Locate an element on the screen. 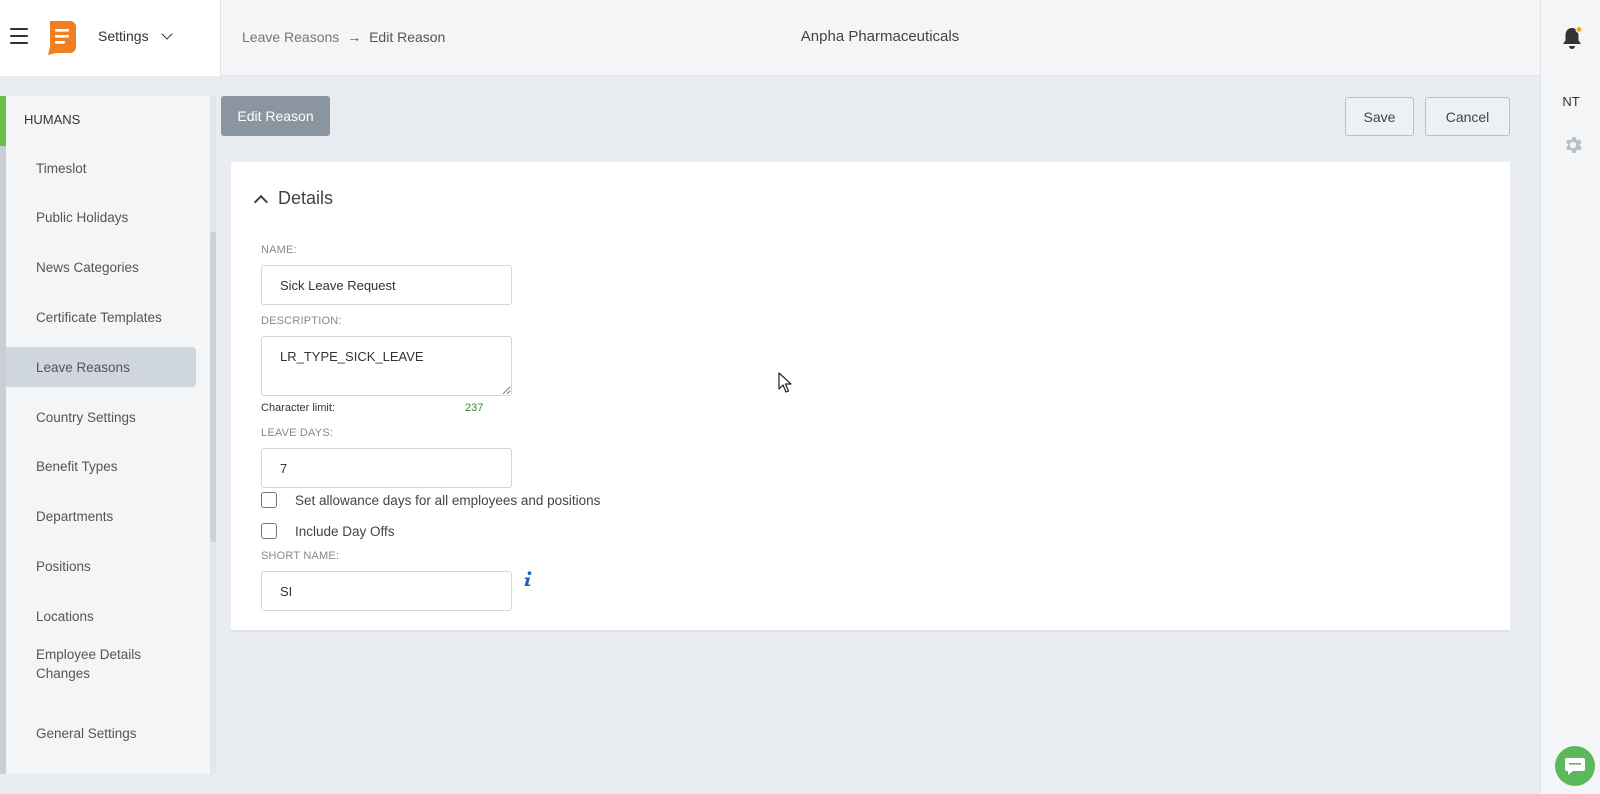 The width and height of the screenshot is (1600, 794). details-section-title: Details is located at coordinates (306, 198).